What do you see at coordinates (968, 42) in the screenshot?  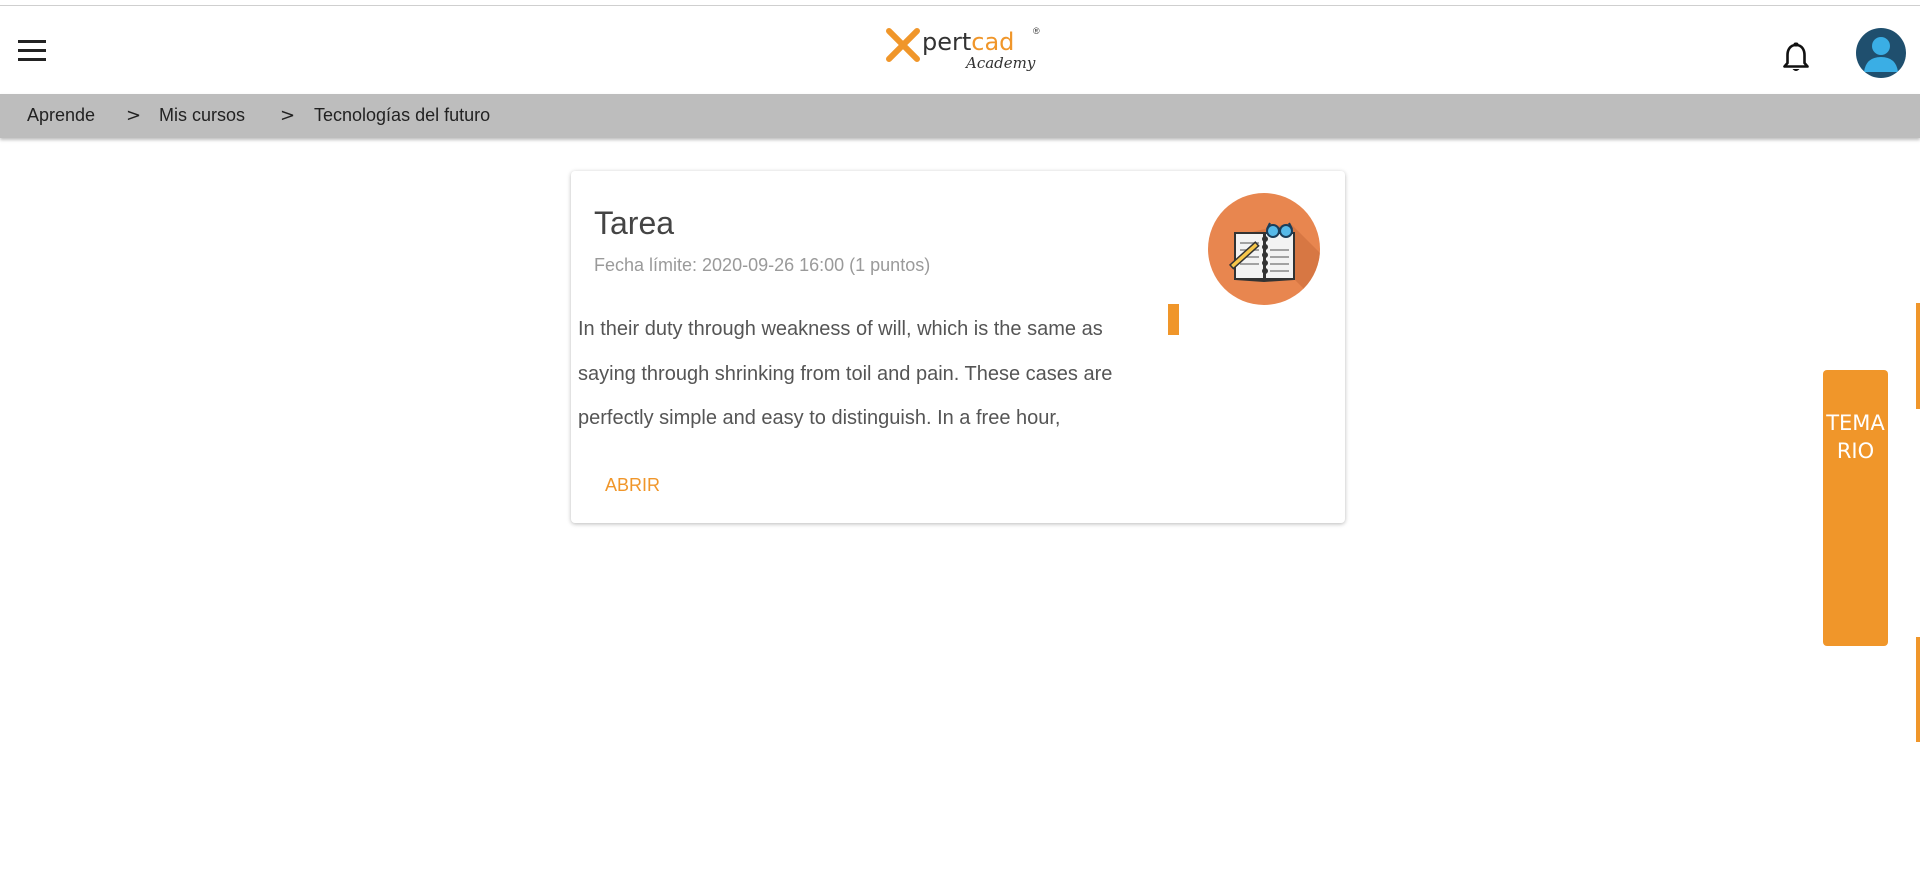 I see `logo-wordmark: pertcad` at bounding box center [968, 42].